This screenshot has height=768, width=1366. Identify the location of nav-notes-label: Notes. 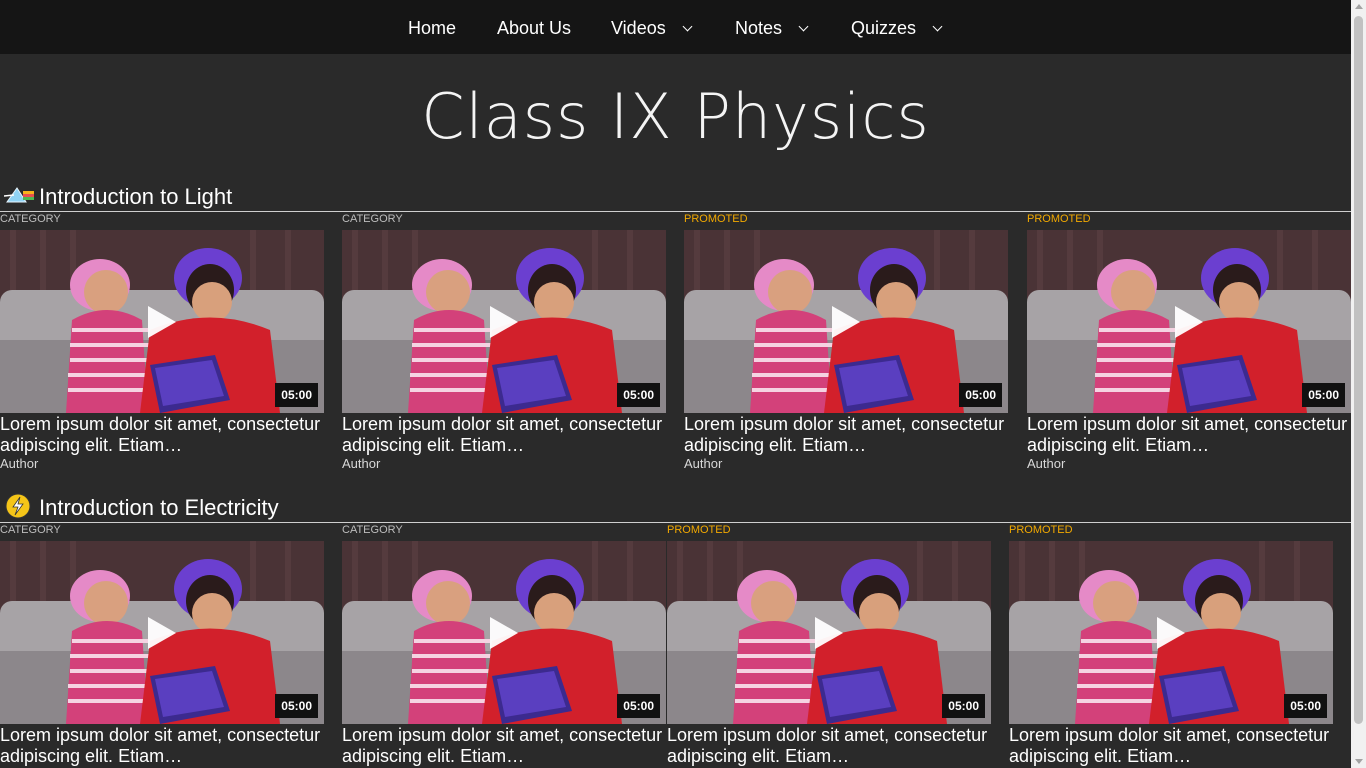
(759, 28).